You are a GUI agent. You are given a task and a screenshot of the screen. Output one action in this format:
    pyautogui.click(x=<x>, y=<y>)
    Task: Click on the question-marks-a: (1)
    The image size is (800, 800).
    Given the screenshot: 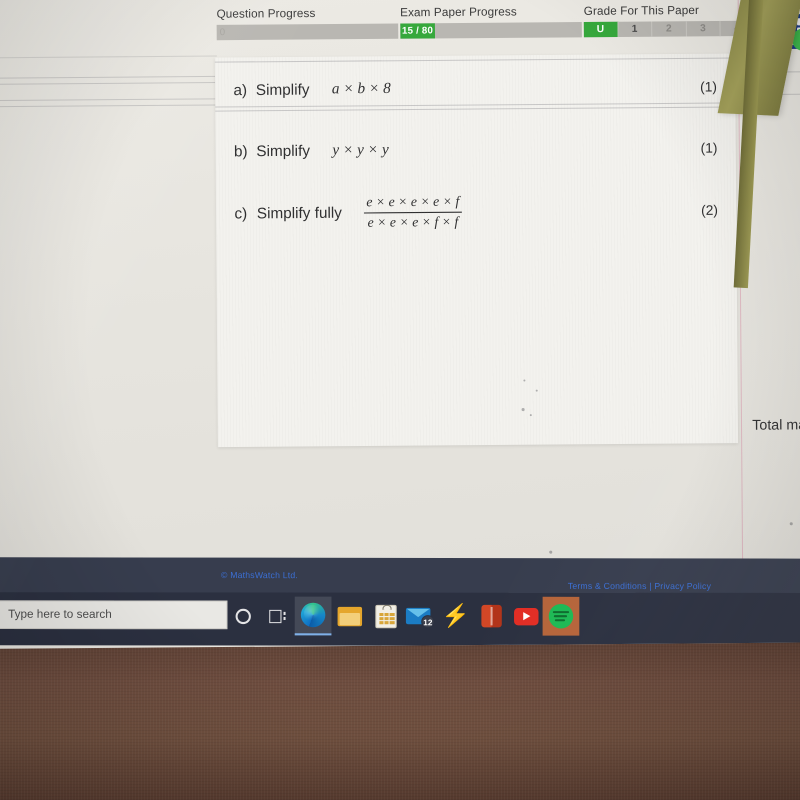 What is the action you would take?
    pyautogui.click(x=708, y=86)
    